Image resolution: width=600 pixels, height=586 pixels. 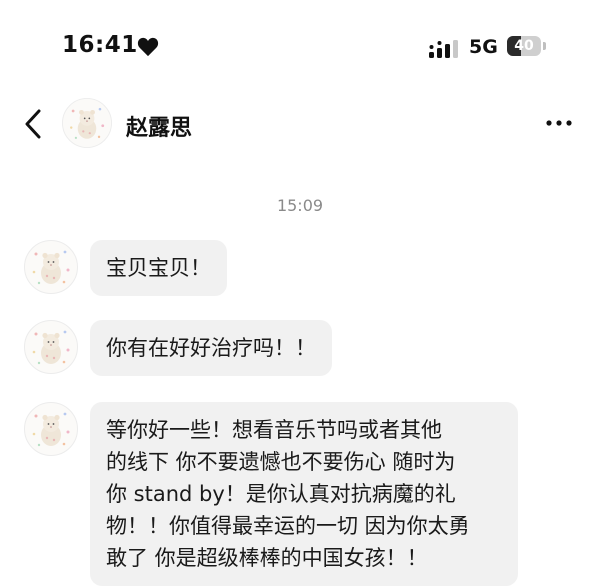 What do you see at coordinates (158, 268) in the screenshot?
I see `message-bubble: 宝贝宝贝！` at bounding box center [158, 268].